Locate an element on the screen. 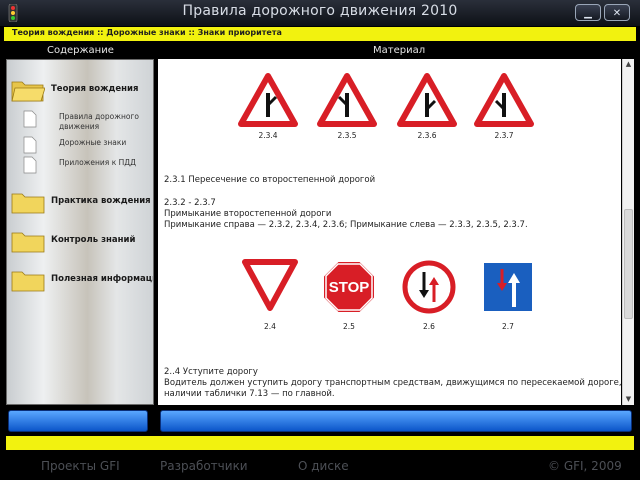 This screenshot has width=640, height=480. stop-text: STOP is located at coordinates (349, 287).